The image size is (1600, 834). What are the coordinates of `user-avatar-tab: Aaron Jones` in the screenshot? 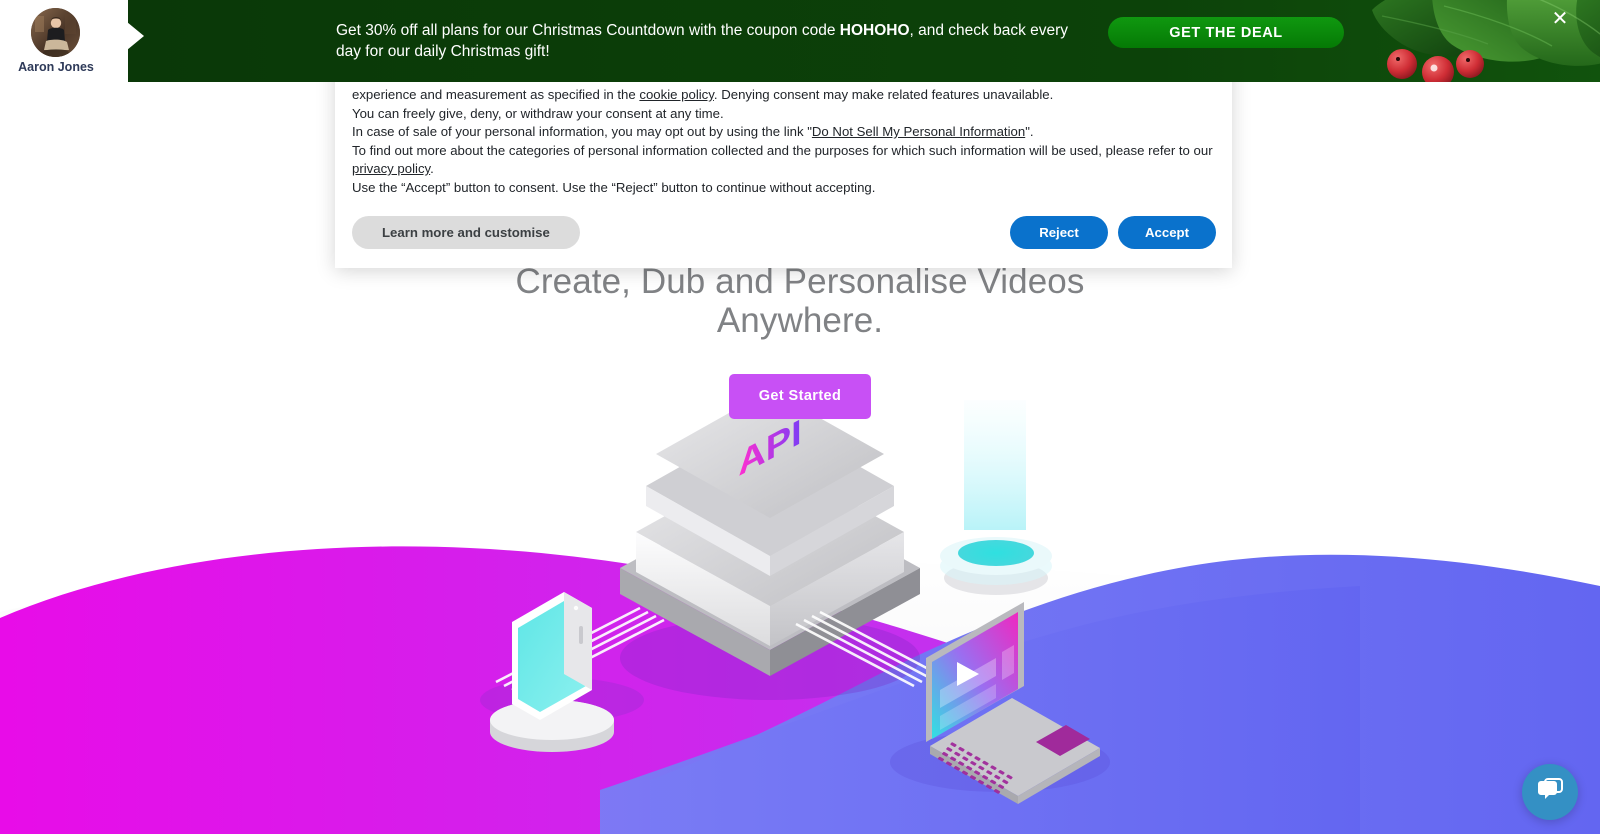 It's located at (72, 42).